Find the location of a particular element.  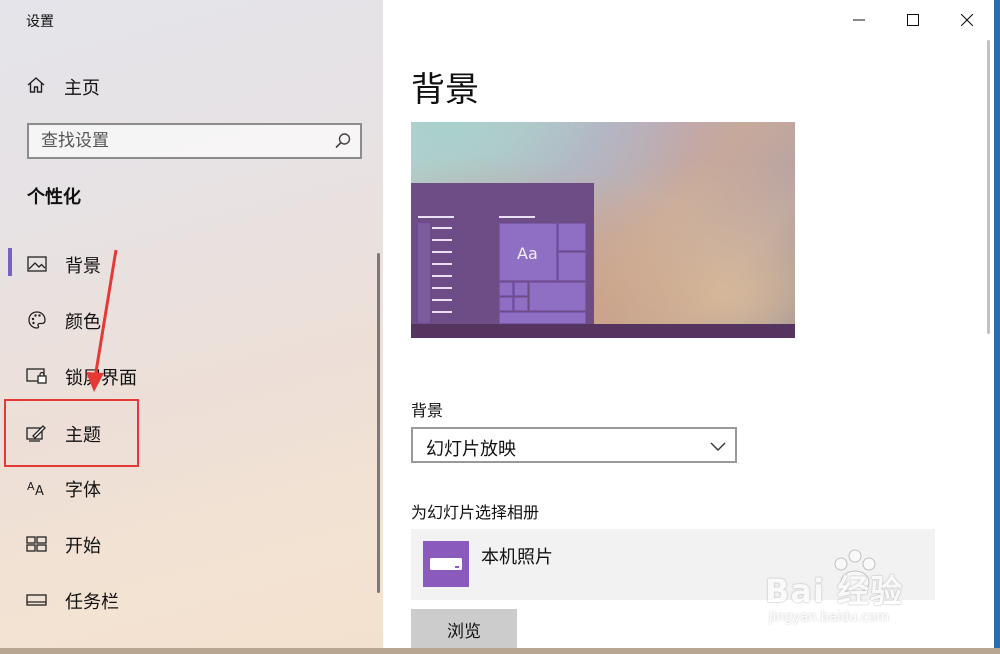

taskbar-icon is located at coordinates (37, 600).